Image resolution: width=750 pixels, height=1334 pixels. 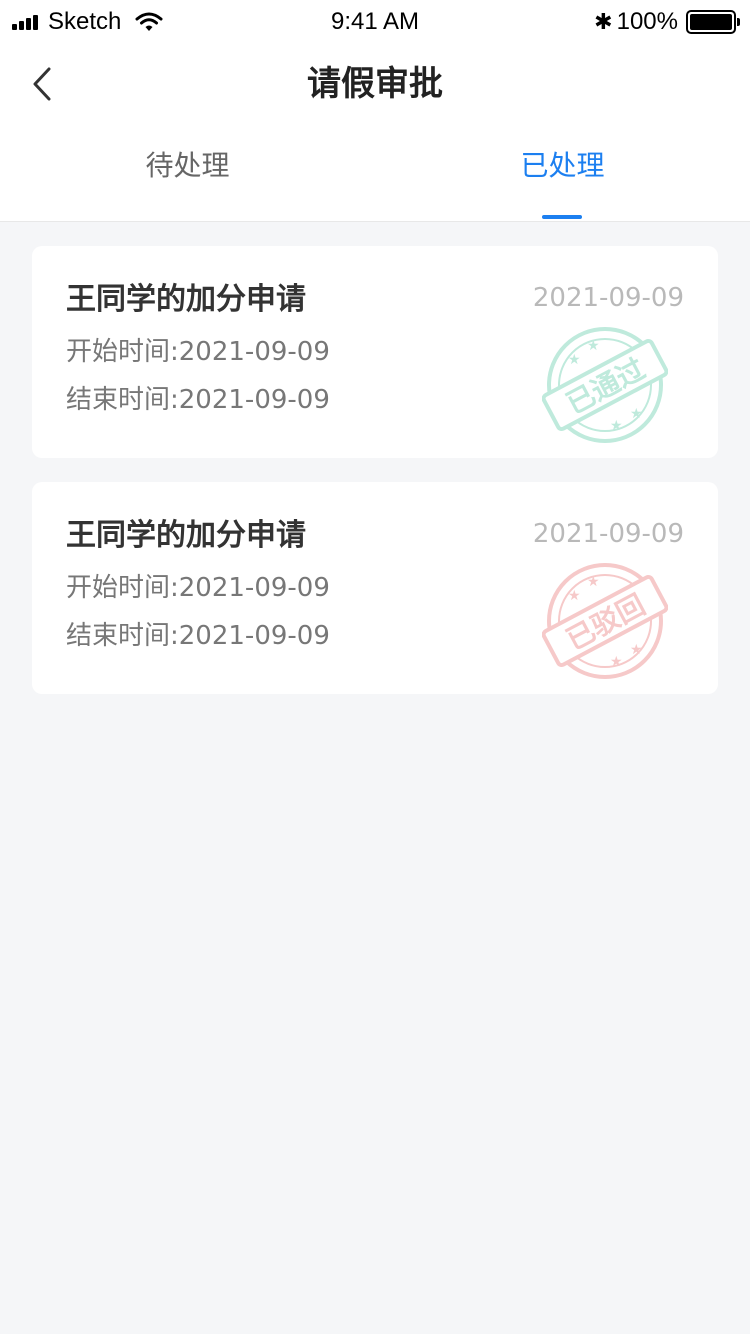 I want to click on battery-percent: 100%, so click(x=647, y=21).